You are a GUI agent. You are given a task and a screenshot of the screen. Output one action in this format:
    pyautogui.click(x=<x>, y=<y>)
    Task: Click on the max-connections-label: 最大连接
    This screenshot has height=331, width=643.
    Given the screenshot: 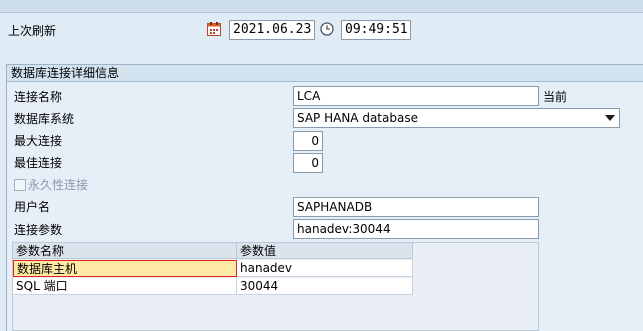 What is the action you would take?
    pyautogui.click(x=38, y=141)
    